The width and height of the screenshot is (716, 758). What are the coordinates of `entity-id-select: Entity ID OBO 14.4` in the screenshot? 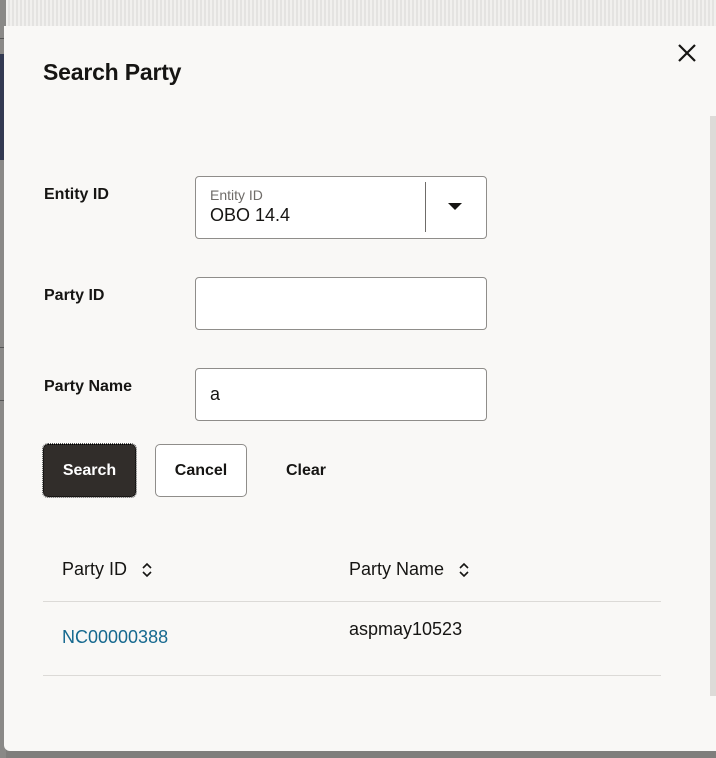 It's located at (341, 207).